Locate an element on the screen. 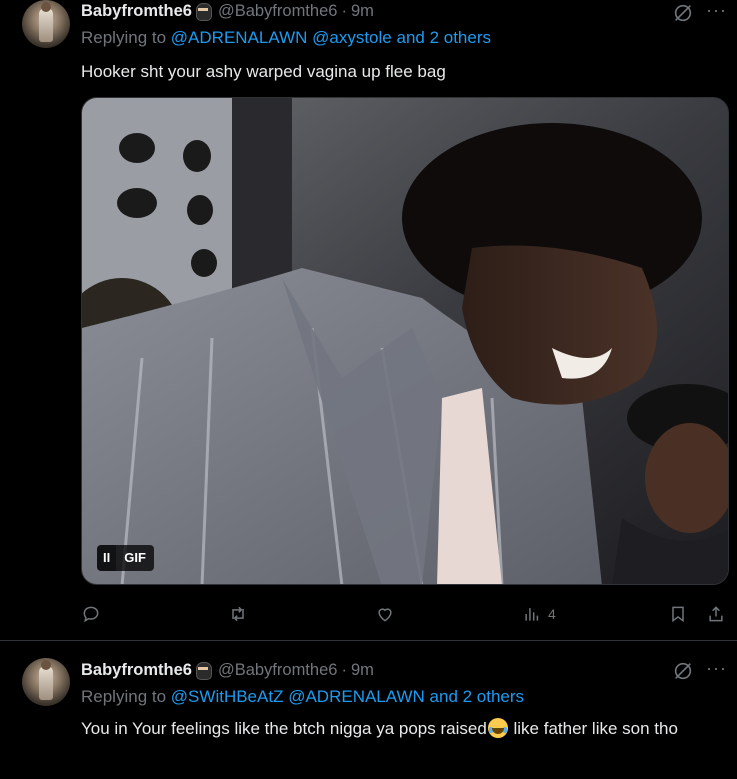 The image size is (737, 779). share-button is located at coordinates (716, 614).